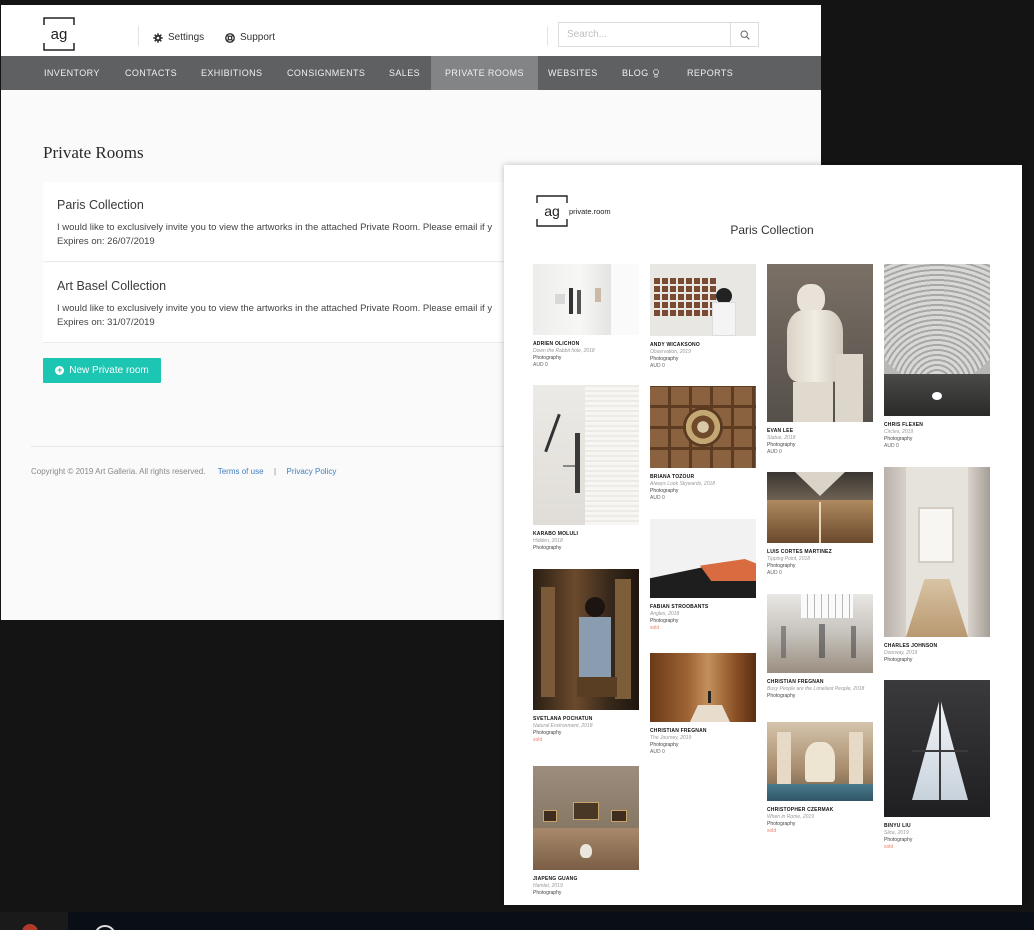 Image resolution: width=1034 pixels, height=930 pixels. Describe the element at coordinates (241, 471) in the screenshot. I see `terms-link: Terms of use` at that location.